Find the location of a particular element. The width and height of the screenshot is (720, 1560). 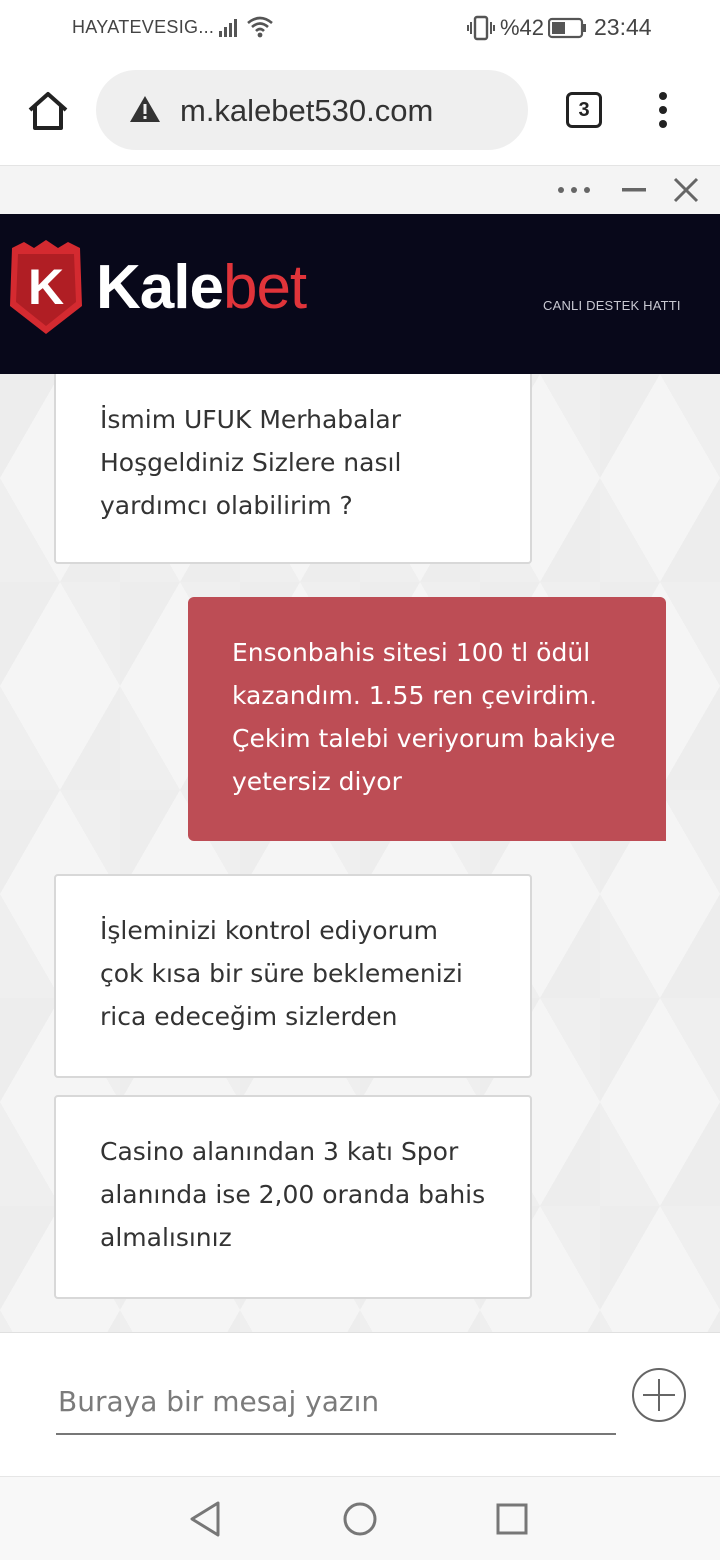

message-composer is located at coordinates (360, 1404).